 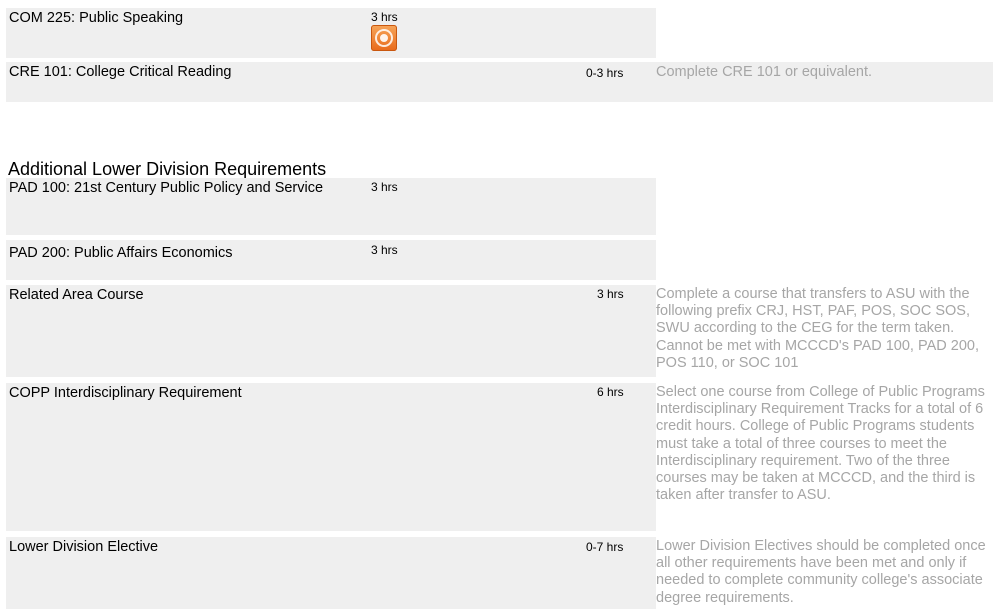 What do you see at coordinates (610, 392) in the screenshot?
I see `course-hours: 6 hrs` at bounding box center [610, 392].